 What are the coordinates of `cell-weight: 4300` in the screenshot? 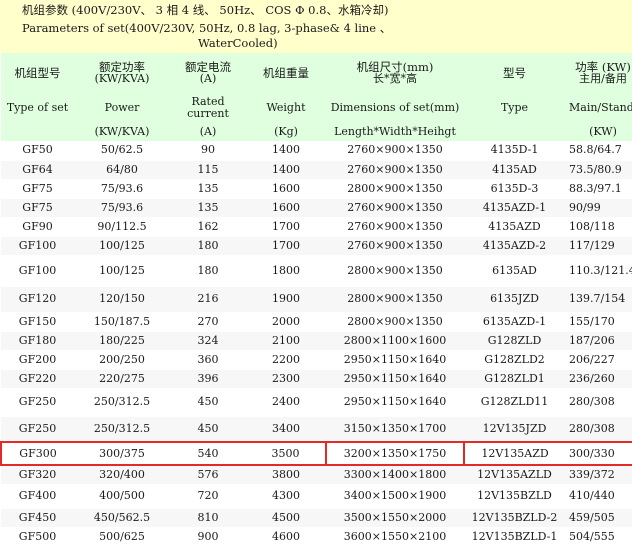 It's located at (286, 496).